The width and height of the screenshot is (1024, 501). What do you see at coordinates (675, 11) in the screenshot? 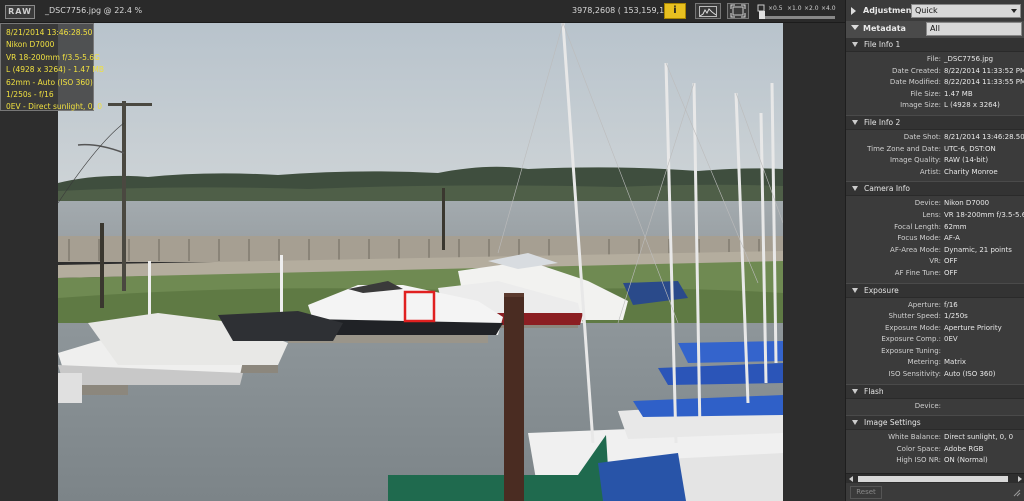
I see `info-overlay-button: i` at bounding box center [675, 11].